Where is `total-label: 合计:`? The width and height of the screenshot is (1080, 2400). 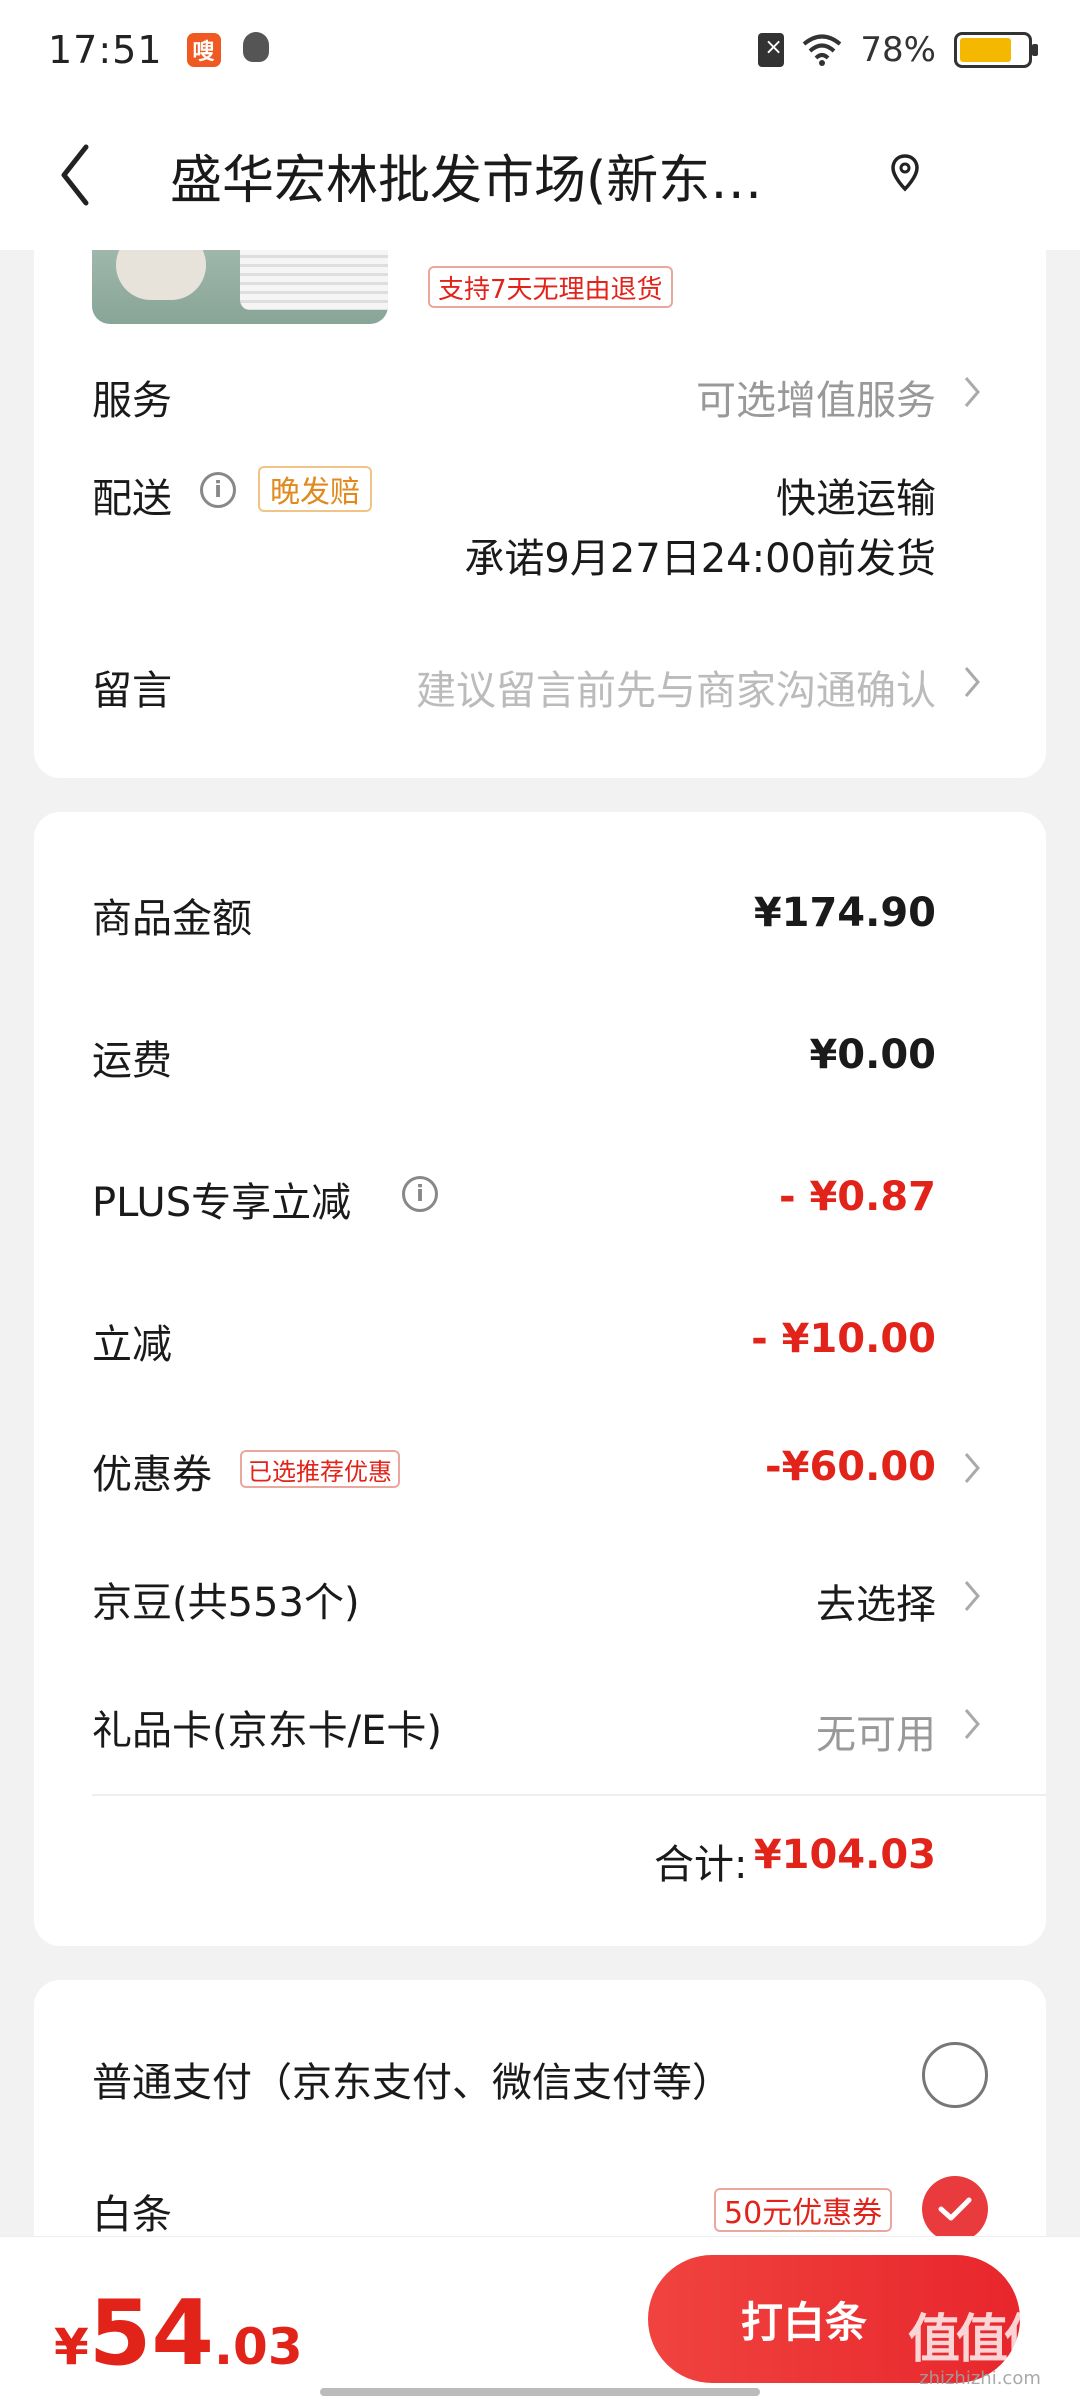
total-label: 合计: is located at coordinates (701, 1865).